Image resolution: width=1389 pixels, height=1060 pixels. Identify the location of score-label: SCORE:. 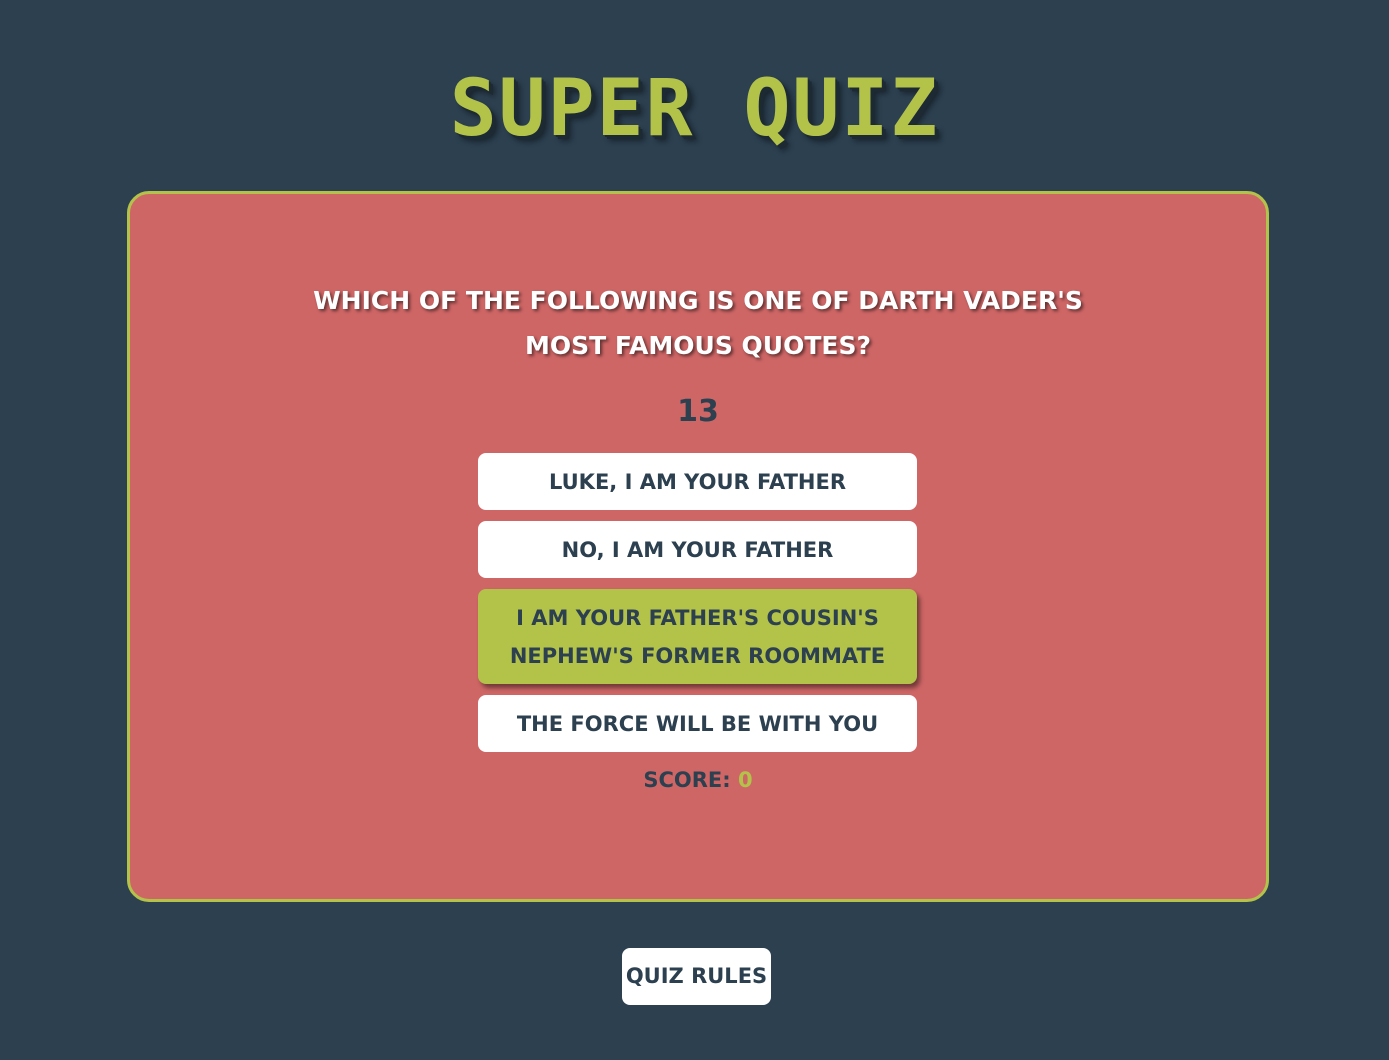
(687, 780).